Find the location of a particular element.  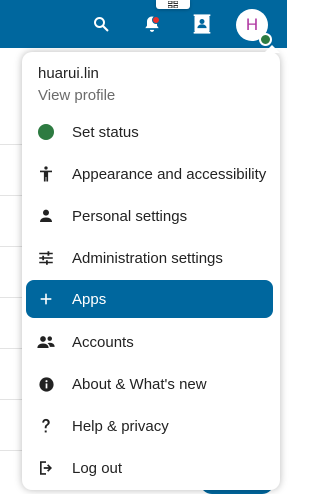

menu-item-about-whats-new: About & What's new is located at coordinates (149, 384).